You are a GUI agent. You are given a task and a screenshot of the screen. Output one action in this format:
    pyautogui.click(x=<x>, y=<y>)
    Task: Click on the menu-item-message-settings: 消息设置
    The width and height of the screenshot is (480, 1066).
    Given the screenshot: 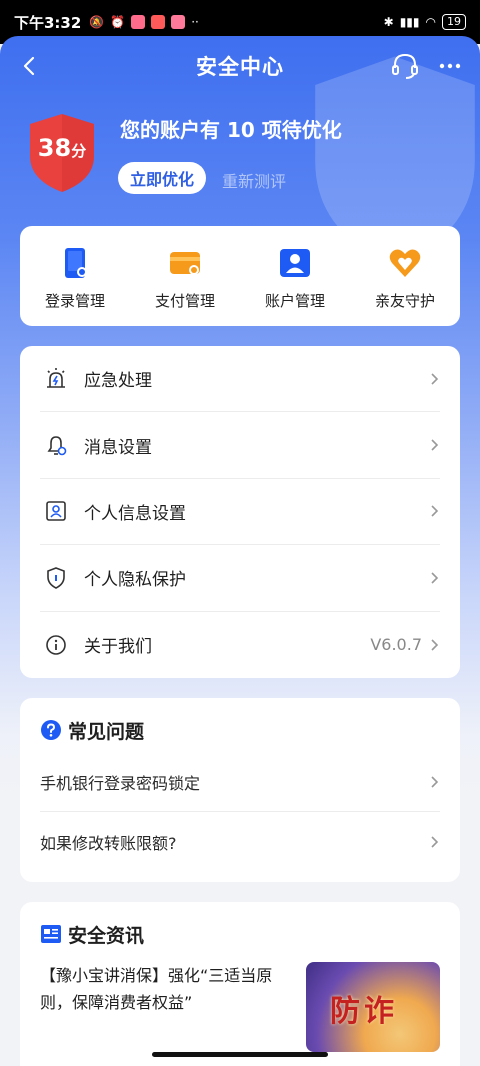 What is the action you would take?
    pyautogui.click(x=240, y=445)
    